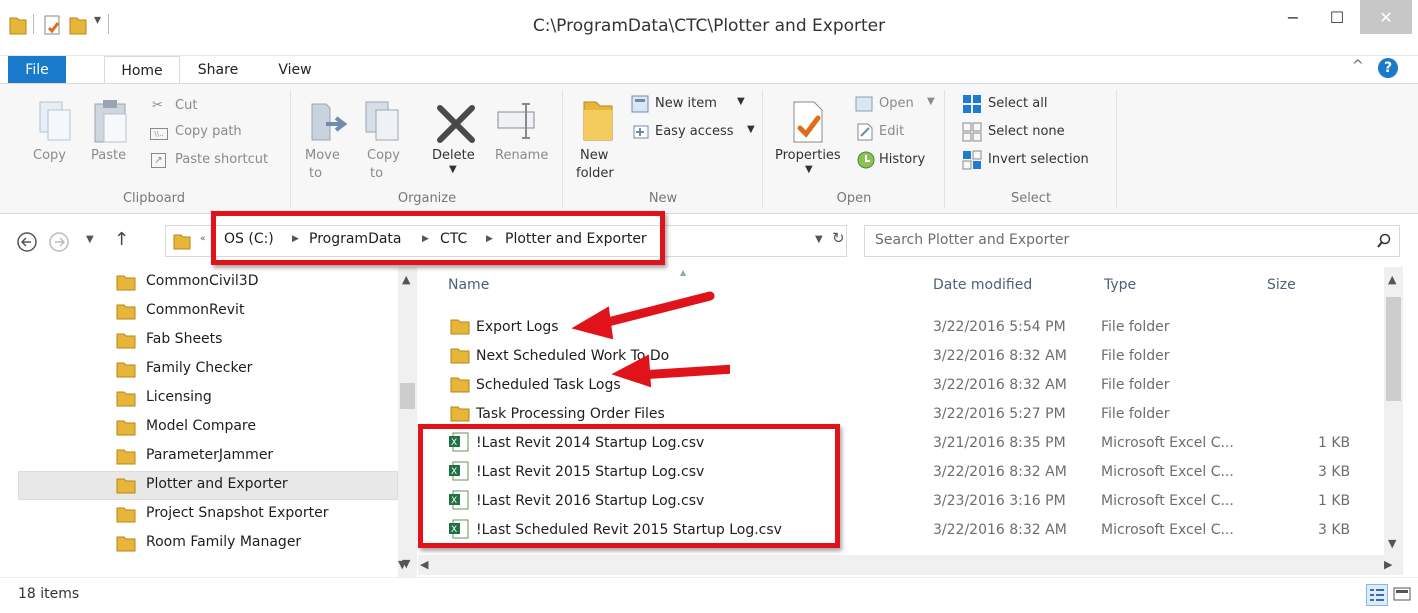  What do you see at coordinates (208, 514) in the screenshot?
I see `nav-item: Project Snapshot Exporter` at bounding box center [208, 514].